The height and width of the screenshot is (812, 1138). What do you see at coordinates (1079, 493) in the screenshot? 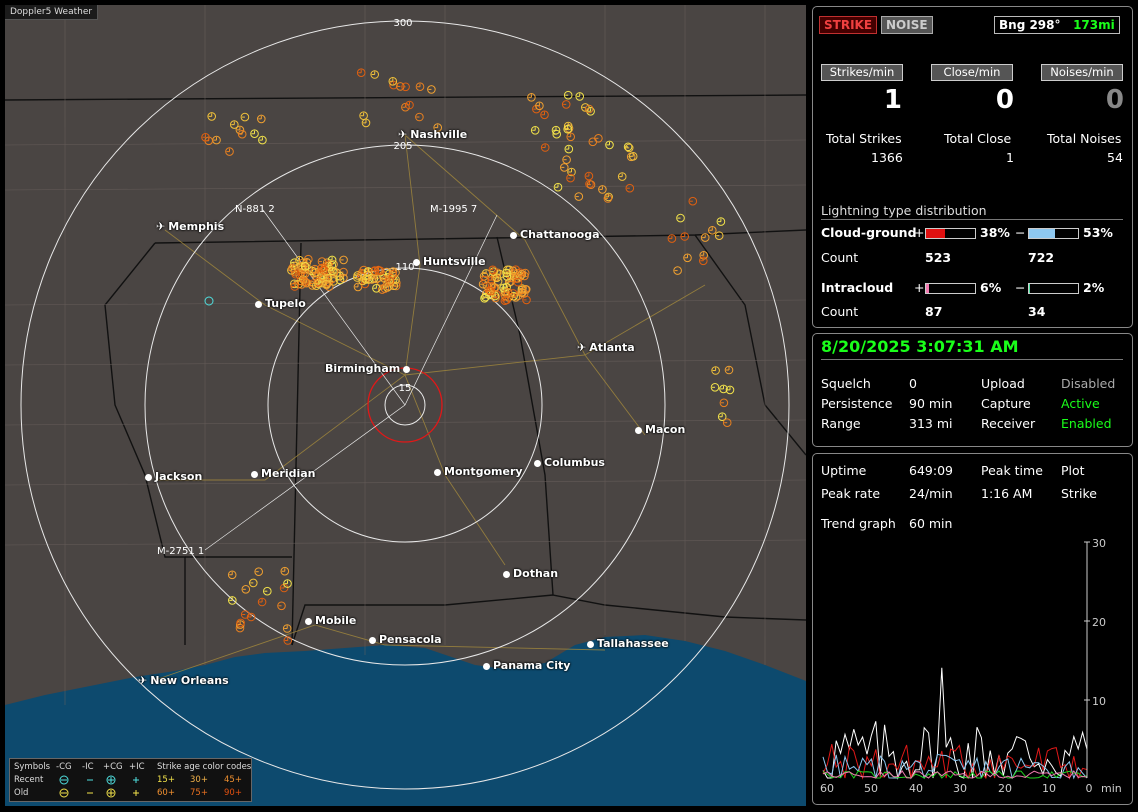
I see `plot-value: Strike` at bounding box center [1079, 493].